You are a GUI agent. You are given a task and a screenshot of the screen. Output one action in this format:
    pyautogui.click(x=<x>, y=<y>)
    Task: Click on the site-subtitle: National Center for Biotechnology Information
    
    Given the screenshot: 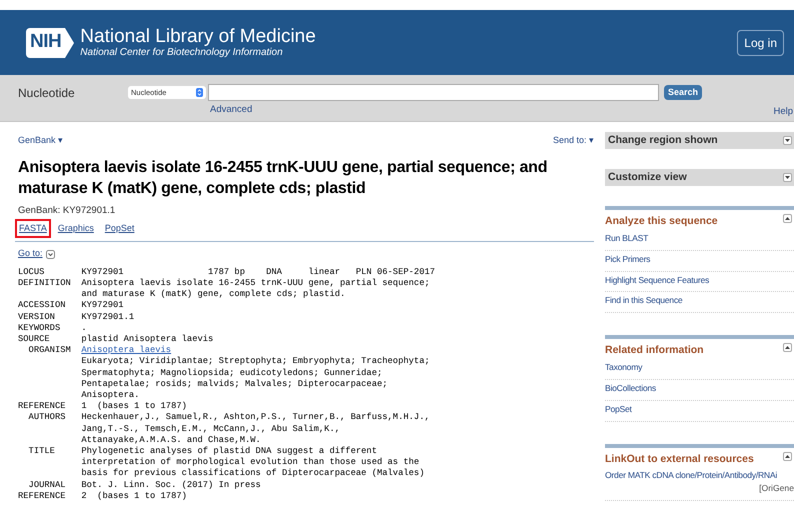 What is the action you would take?
    pyautogui.click(x=182, y=53)
    